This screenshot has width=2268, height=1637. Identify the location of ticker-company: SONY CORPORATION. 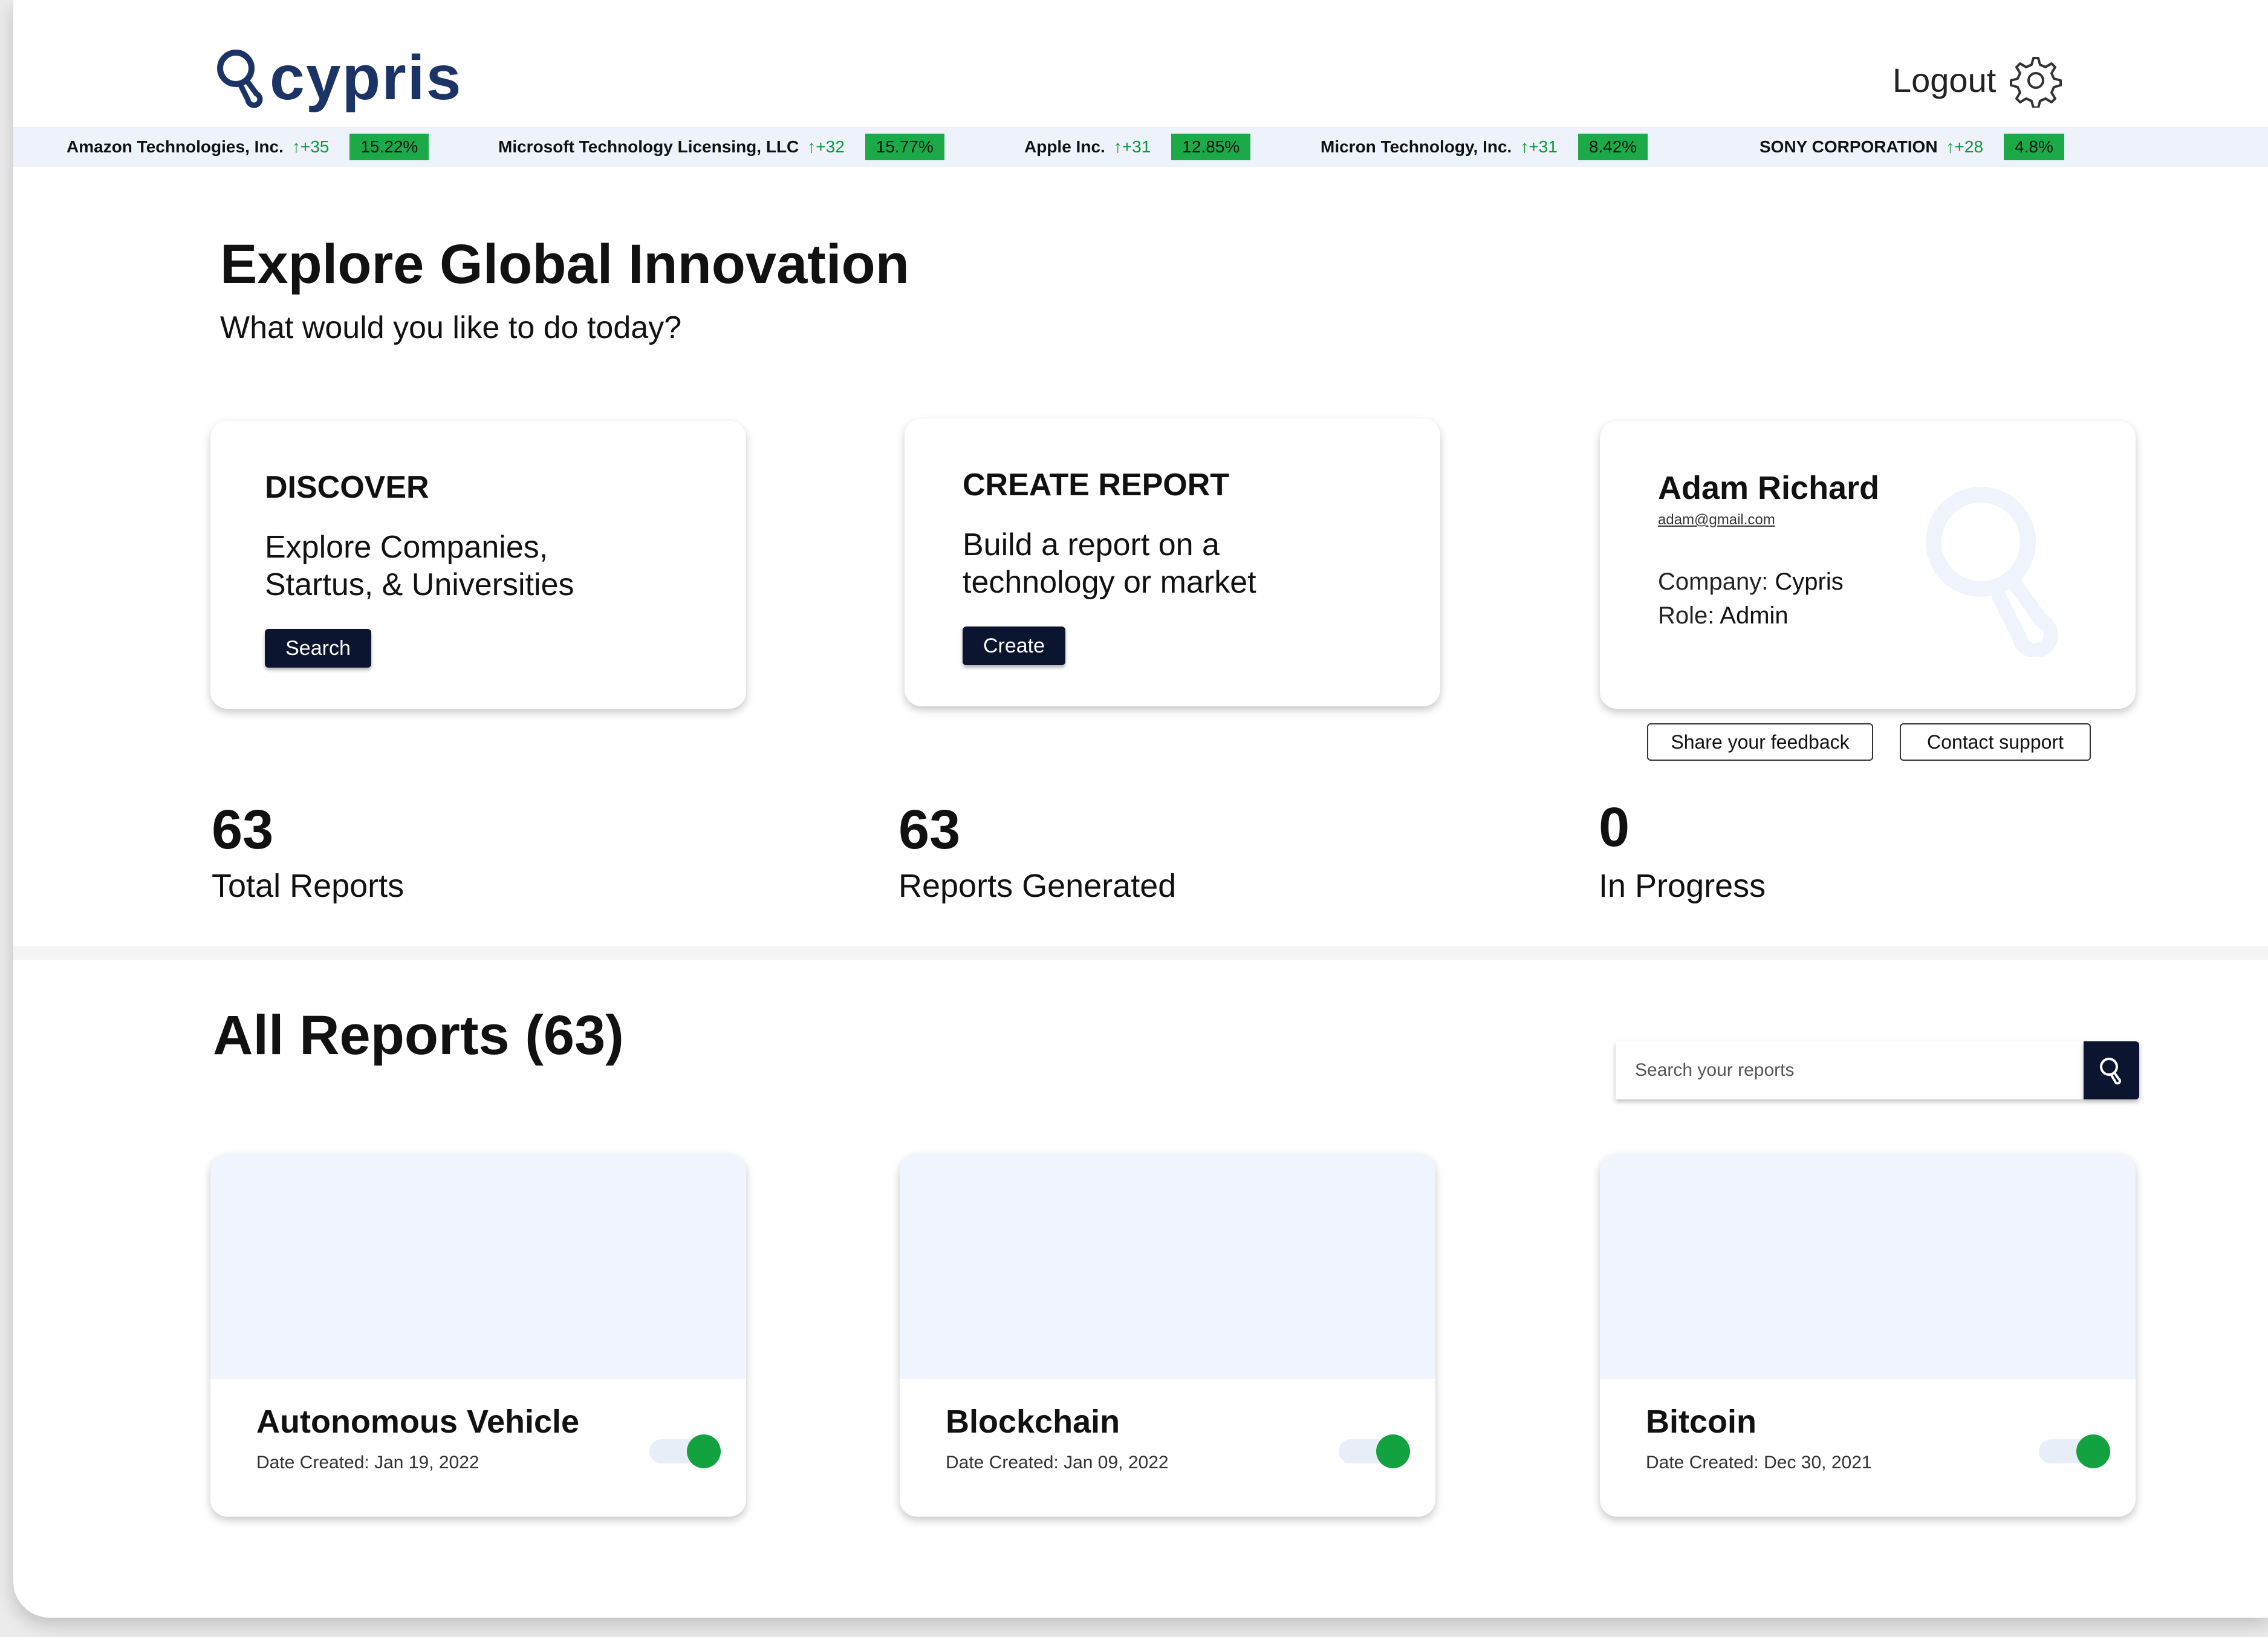
(1849, 146).